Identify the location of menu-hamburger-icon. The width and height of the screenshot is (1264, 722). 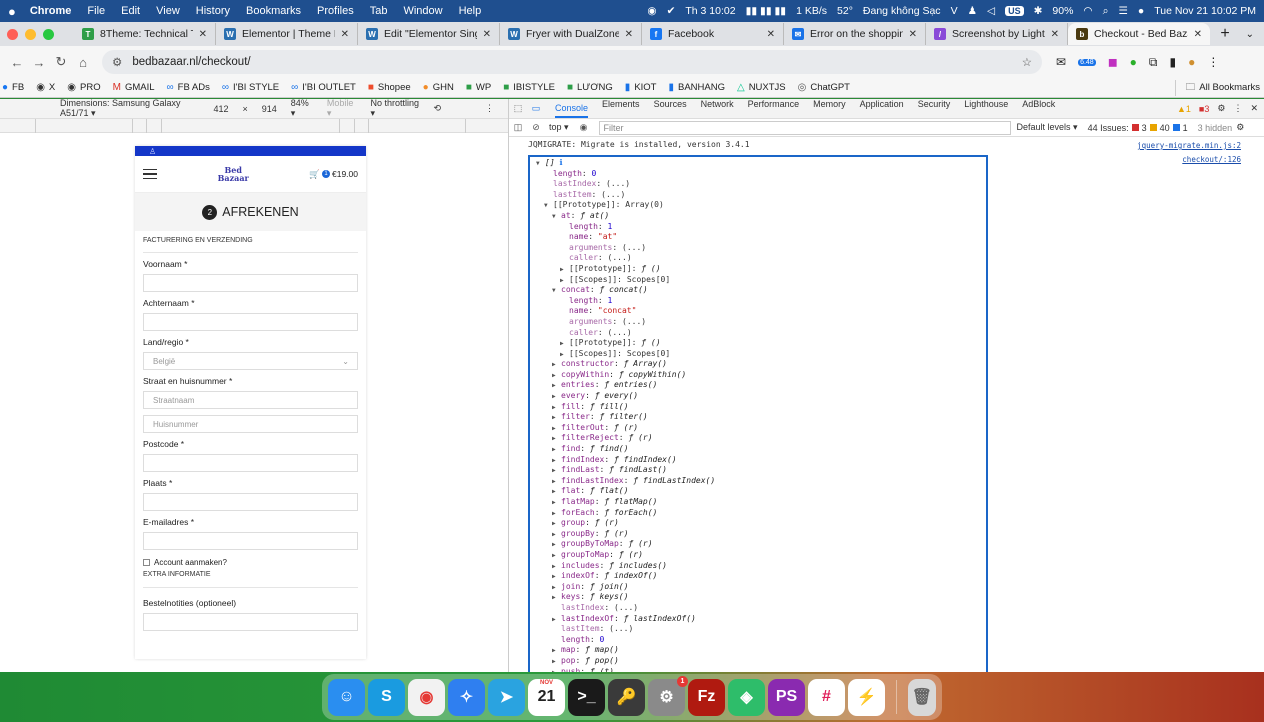
(150, 174).